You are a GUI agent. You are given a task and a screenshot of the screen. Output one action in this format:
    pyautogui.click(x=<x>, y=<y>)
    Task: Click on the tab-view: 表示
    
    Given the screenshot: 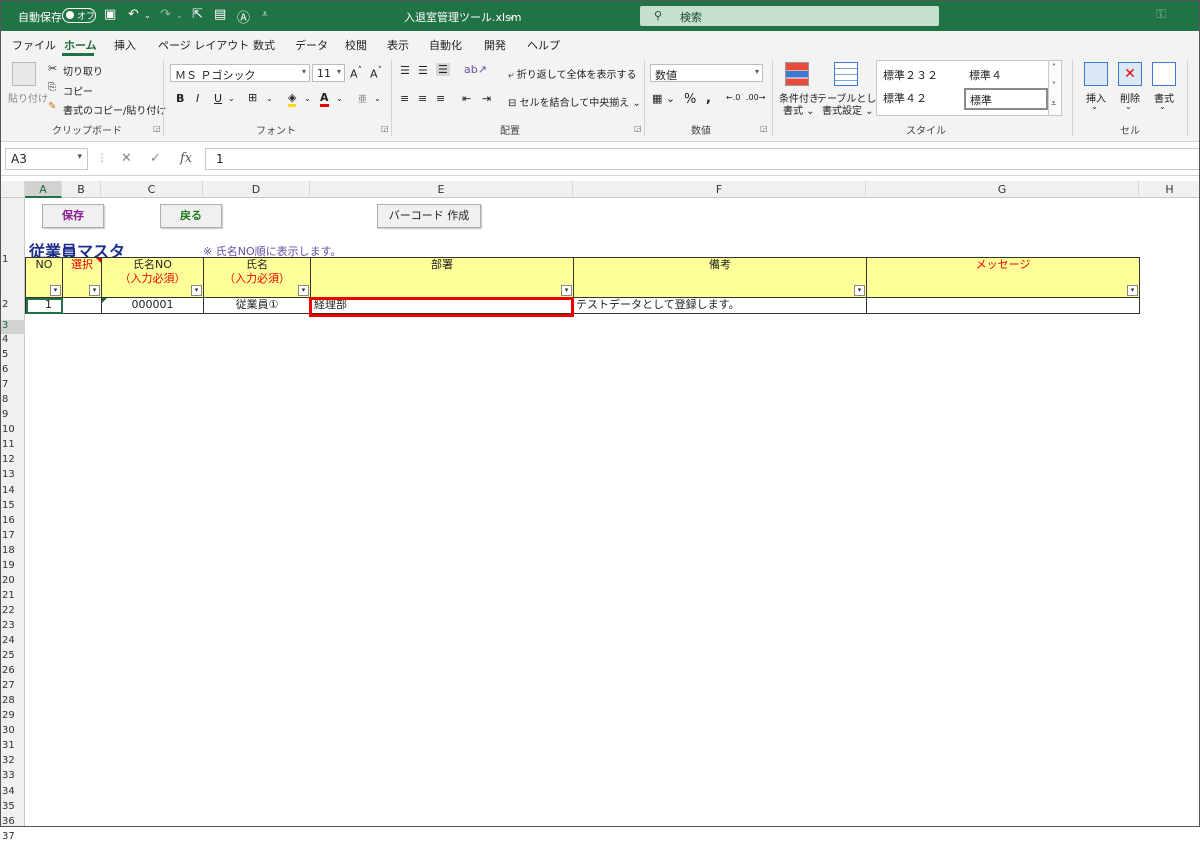 What is the action you would take?
    pyautogui.click(x=398, y=45)
    